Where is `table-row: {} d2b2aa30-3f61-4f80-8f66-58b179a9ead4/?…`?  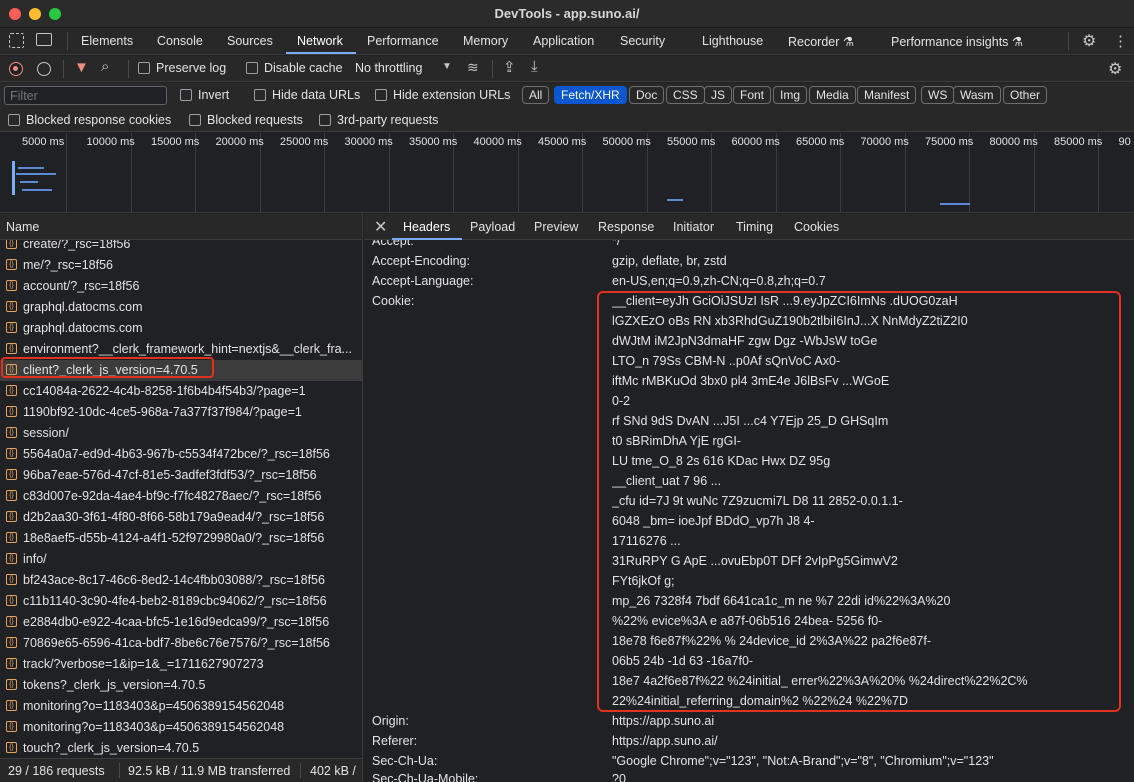 table-row: {} d2b2aa30-3f61-4f80-8f66-58b179a9ead4/?… is located at coordinates (181, 517).